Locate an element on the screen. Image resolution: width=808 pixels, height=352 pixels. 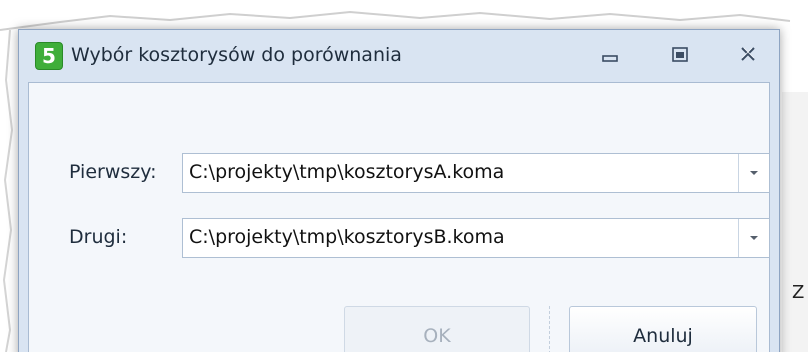
second-file-label: Drugi: is located at coordinates (98, 237).